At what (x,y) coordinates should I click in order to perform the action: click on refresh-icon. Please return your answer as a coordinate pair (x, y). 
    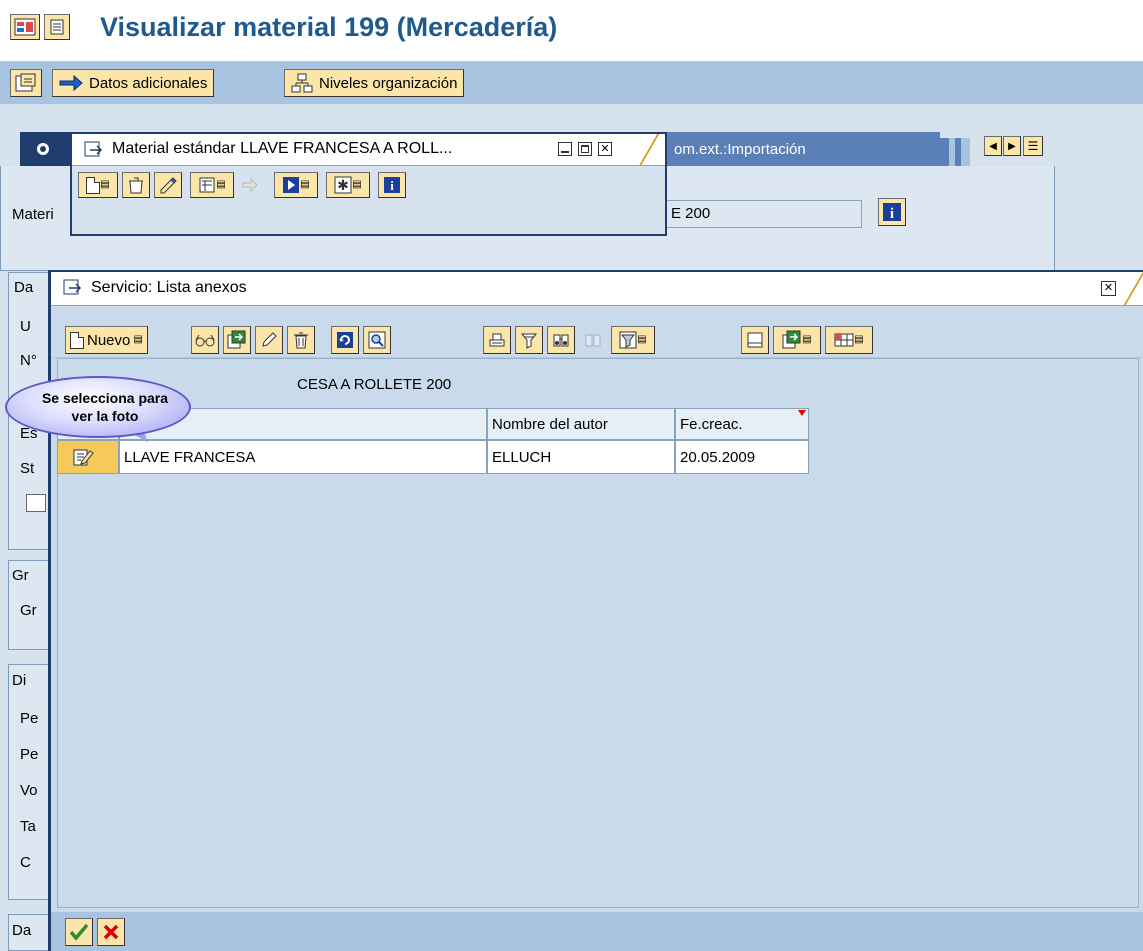
    Looking at the image, I should click on (345, 340).